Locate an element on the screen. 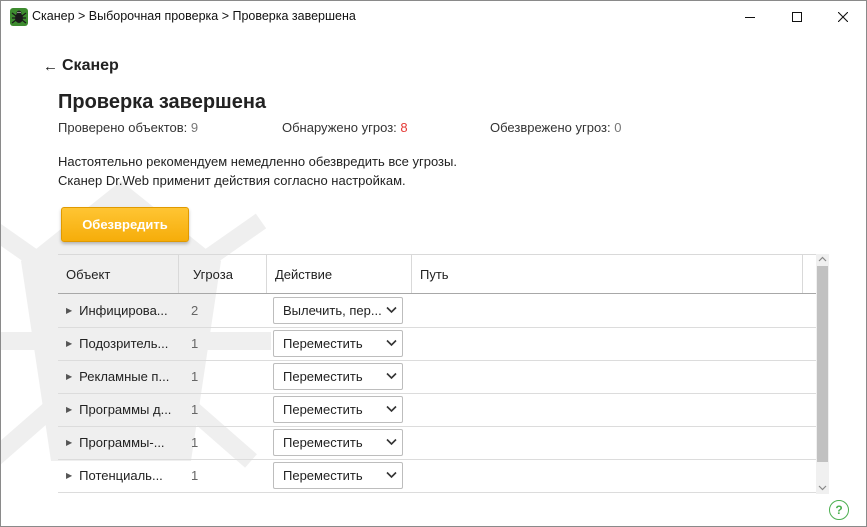  scrollbar-thumb is located at coordinates (822, 364).